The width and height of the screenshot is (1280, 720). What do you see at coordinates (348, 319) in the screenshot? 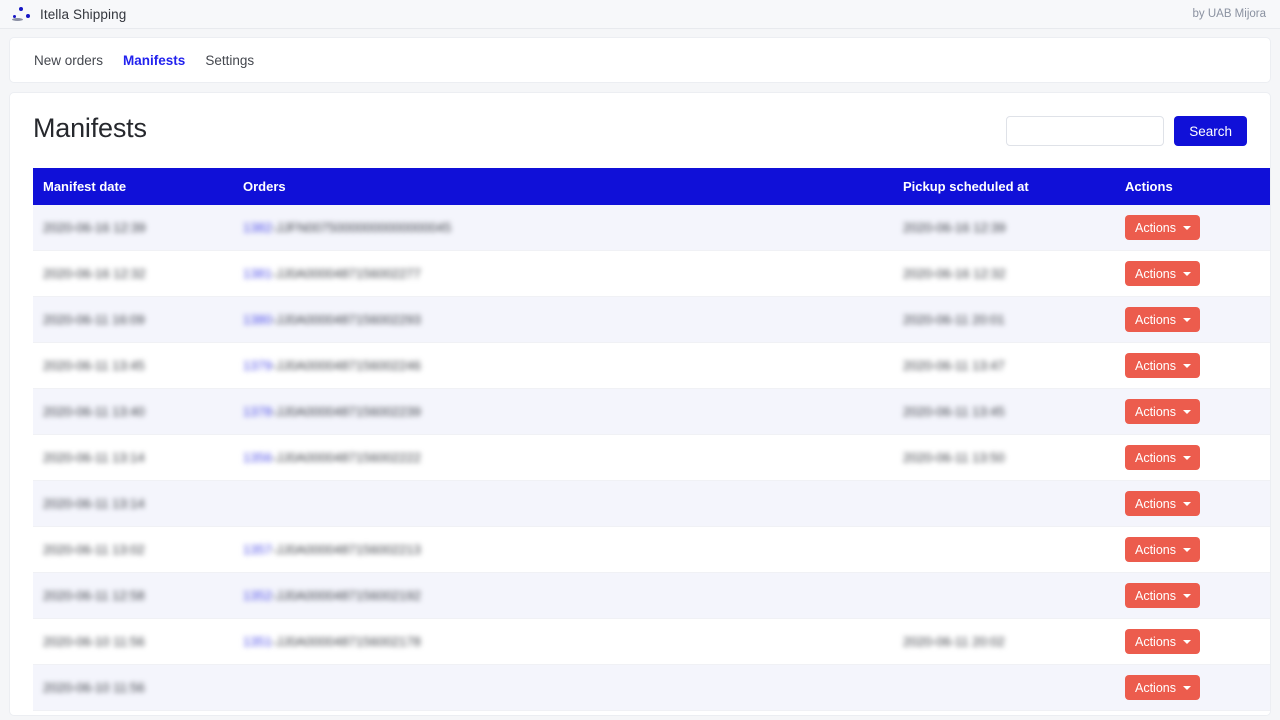
I see `tracking-number: JJ0A0000487156002293` at bounding box center [348, 319].